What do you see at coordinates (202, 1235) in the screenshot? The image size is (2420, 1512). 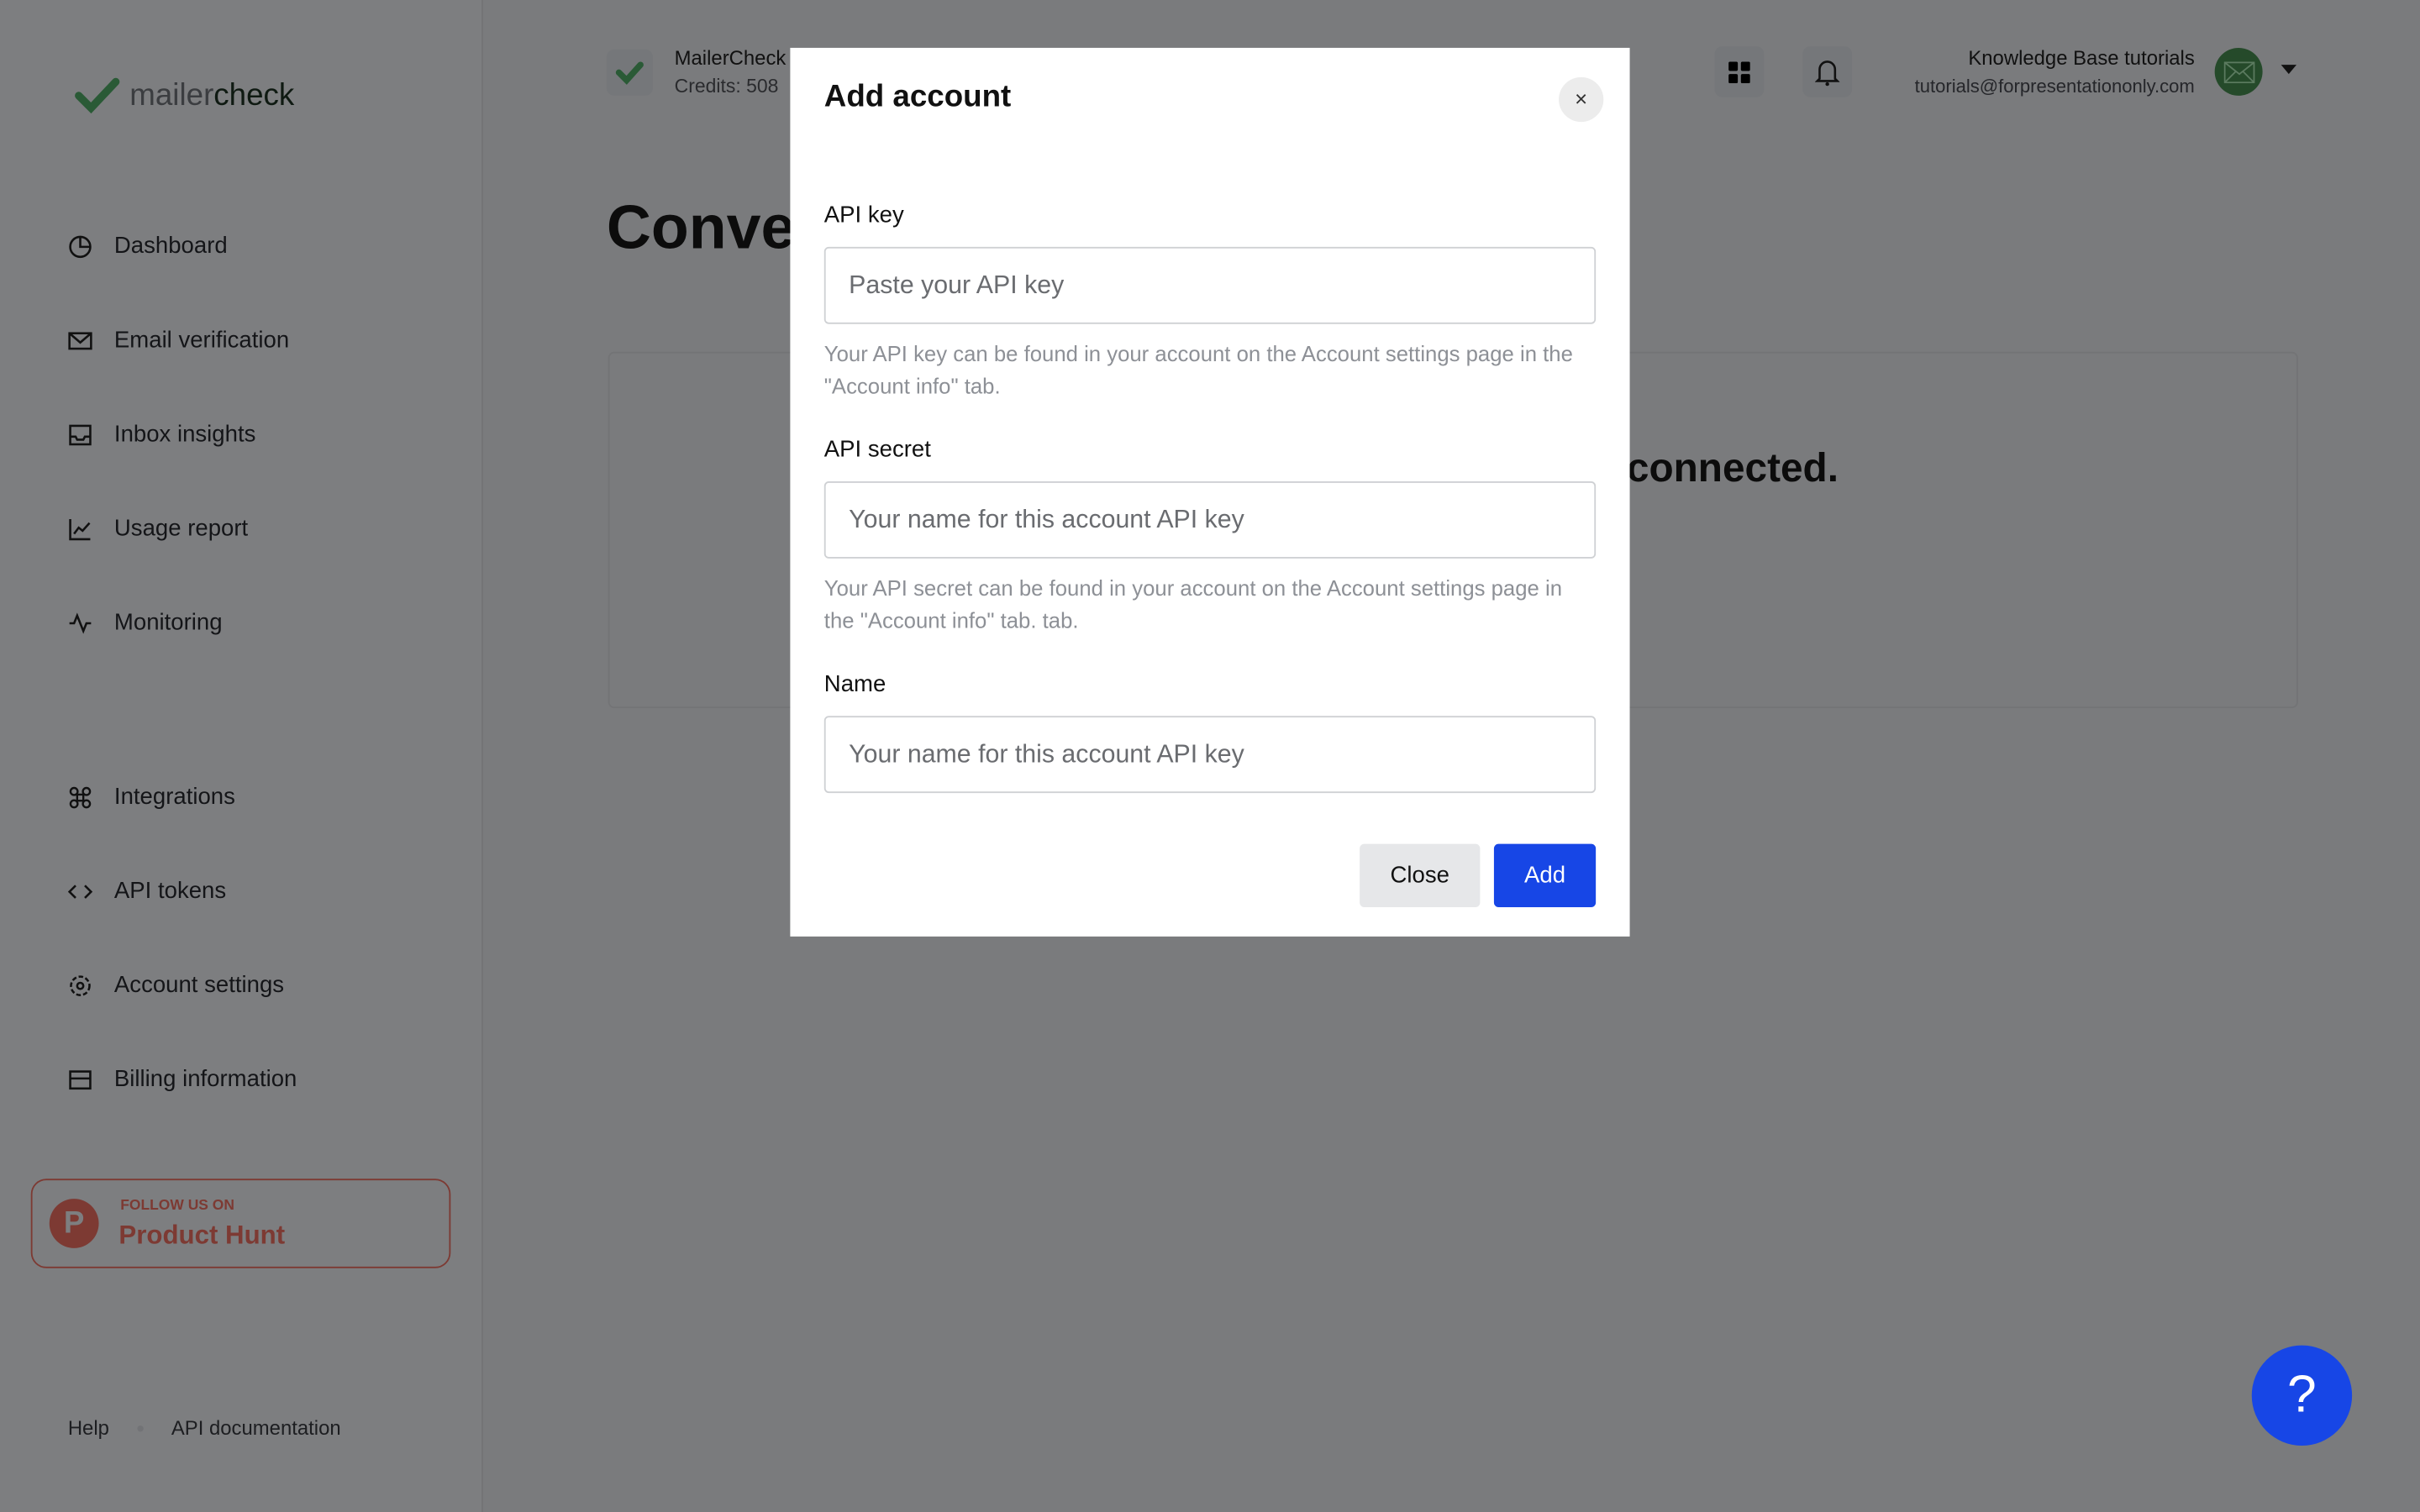 I see `product-hunt-name: Product Hunt` at bounding box center [202, 1235].